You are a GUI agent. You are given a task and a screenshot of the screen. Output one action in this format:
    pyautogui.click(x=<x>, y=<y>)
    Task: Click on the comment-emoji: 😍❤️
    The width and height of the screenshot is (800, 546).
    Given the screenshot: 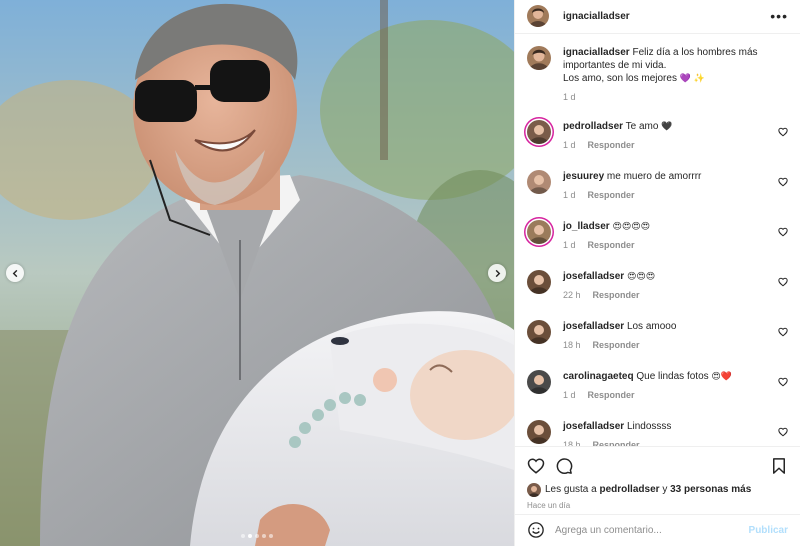 What is the action you would take?
    pyautogui.click(x=722, y=376)
    